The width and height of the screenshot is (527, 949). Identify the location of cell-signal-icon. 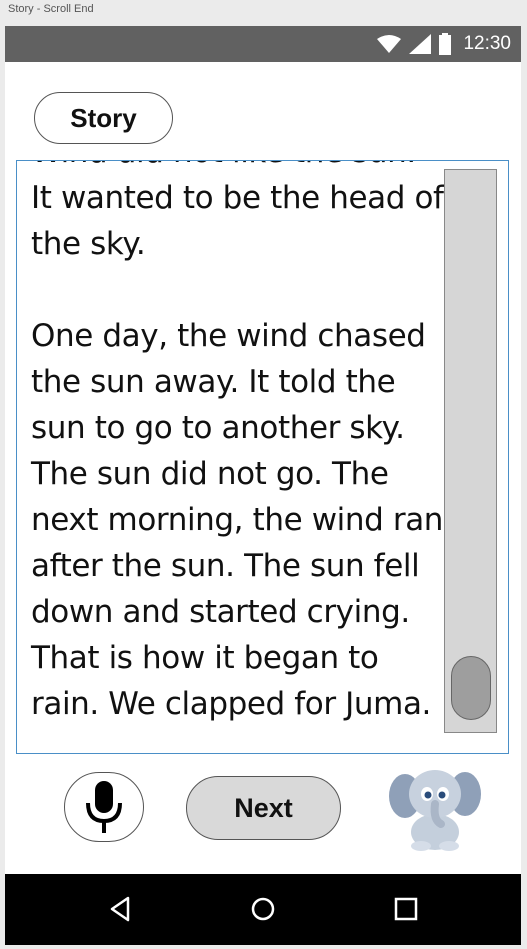
(420, 44).